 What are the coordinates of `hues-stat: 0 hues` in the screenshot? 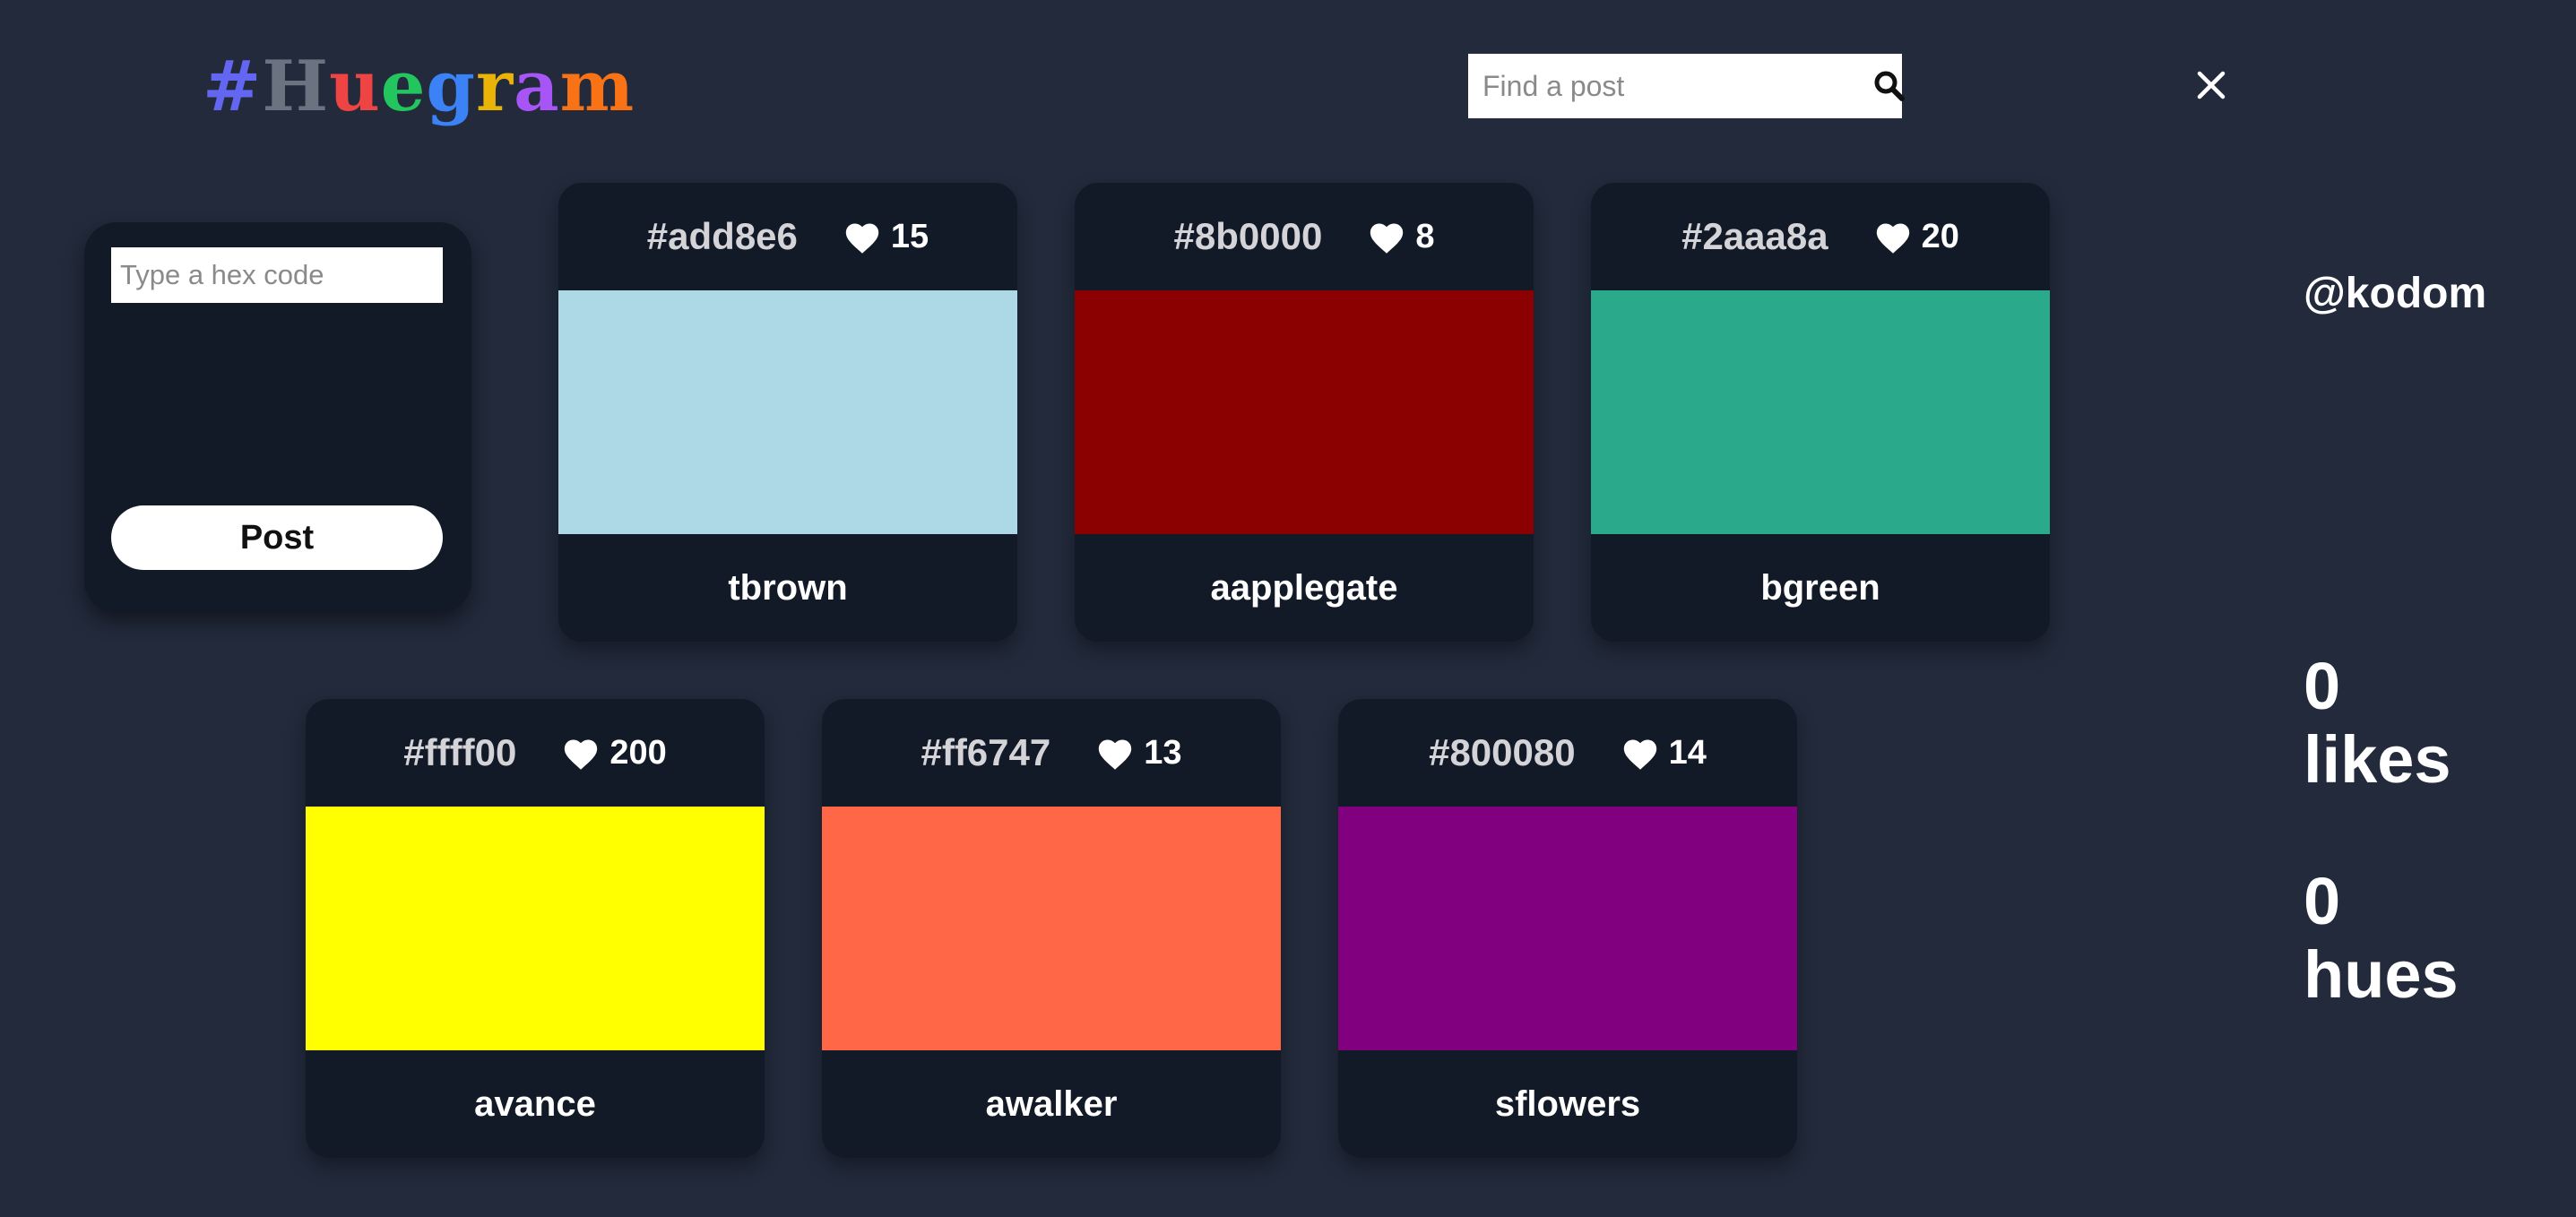 It's located at (2381, 939).